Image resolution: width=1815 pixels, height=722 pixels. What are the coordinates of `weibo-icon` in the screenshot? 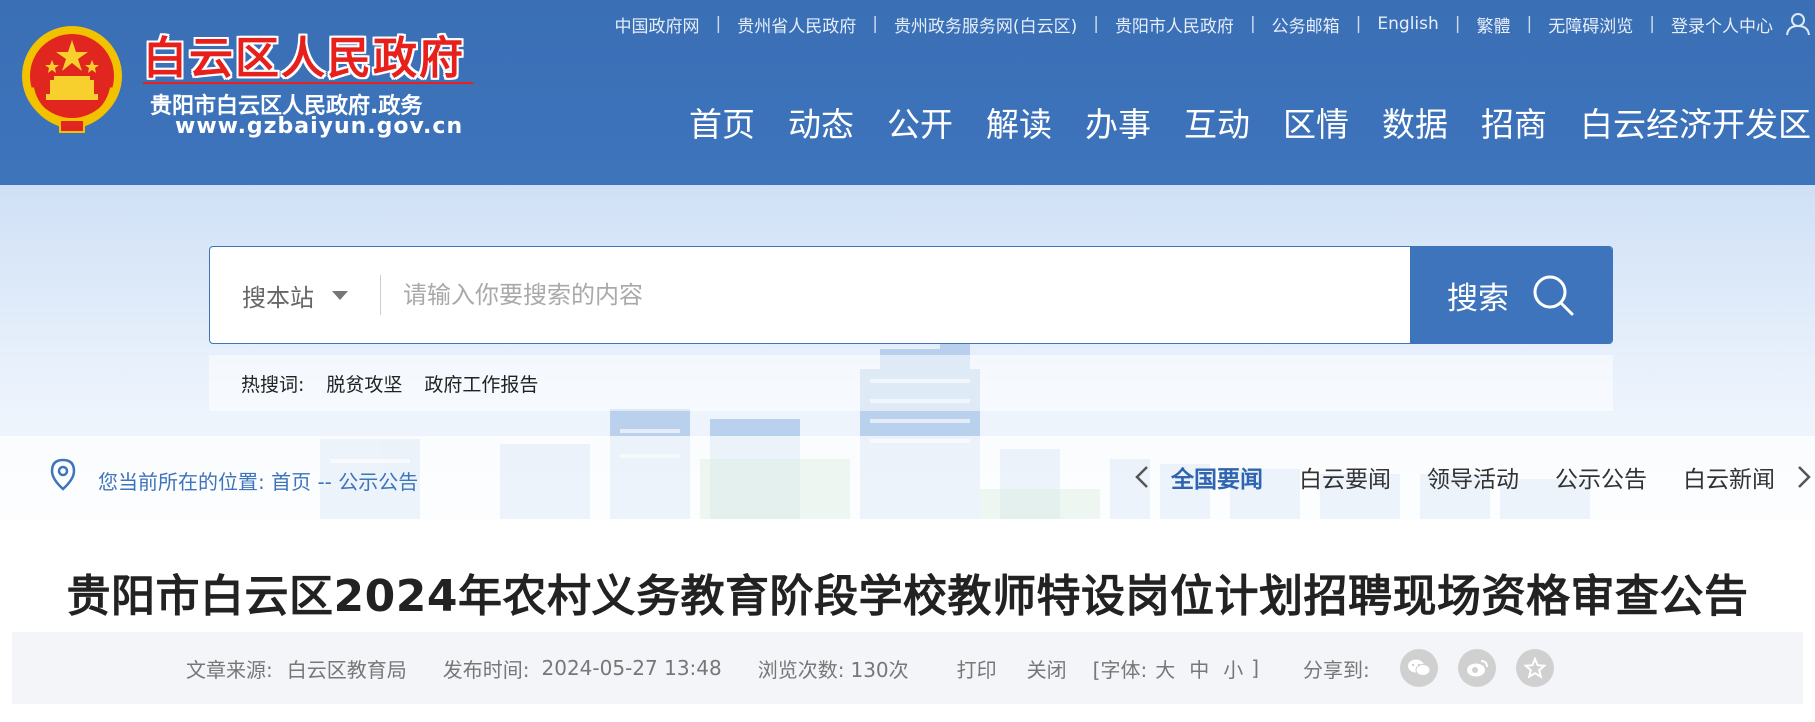 It's located at (1476, 668).